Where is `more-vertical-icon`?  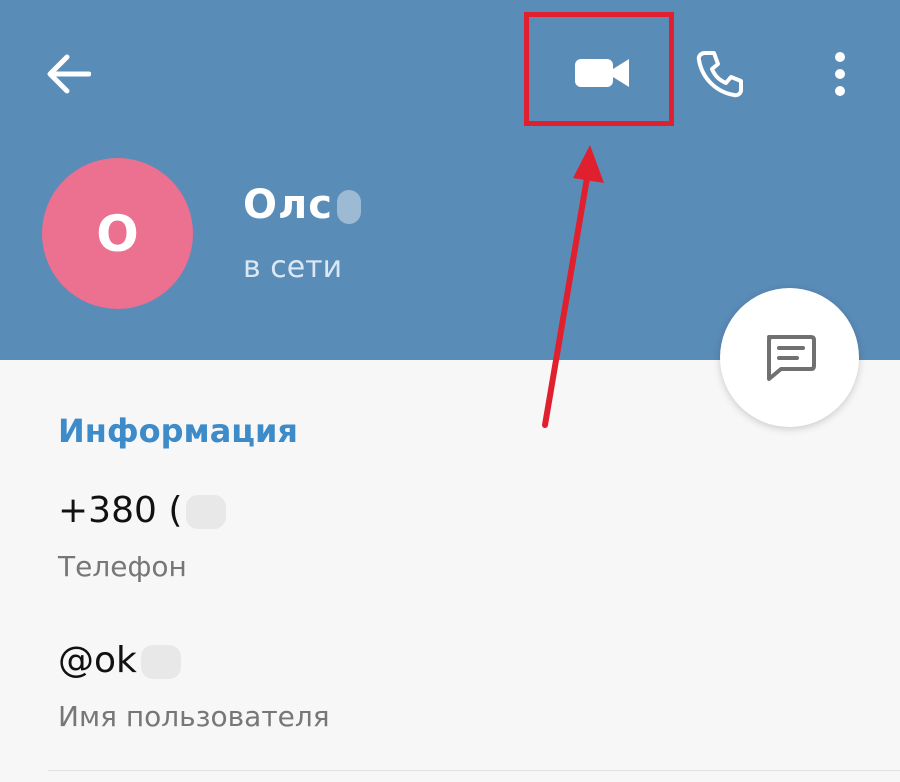 more-vertical-icon is located at coordinates (840, 74).